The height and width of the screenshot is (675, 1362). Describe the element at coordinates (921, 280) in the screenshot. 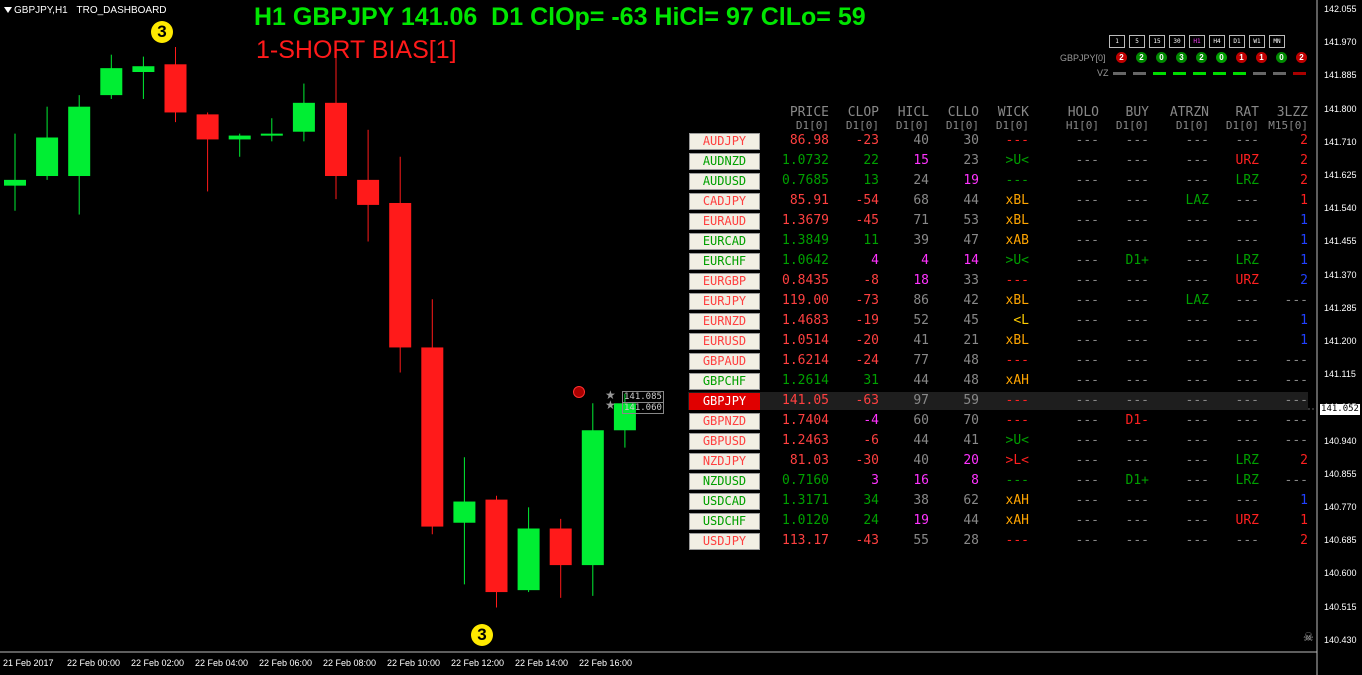

I see `cell-hicl: 18` at that location.